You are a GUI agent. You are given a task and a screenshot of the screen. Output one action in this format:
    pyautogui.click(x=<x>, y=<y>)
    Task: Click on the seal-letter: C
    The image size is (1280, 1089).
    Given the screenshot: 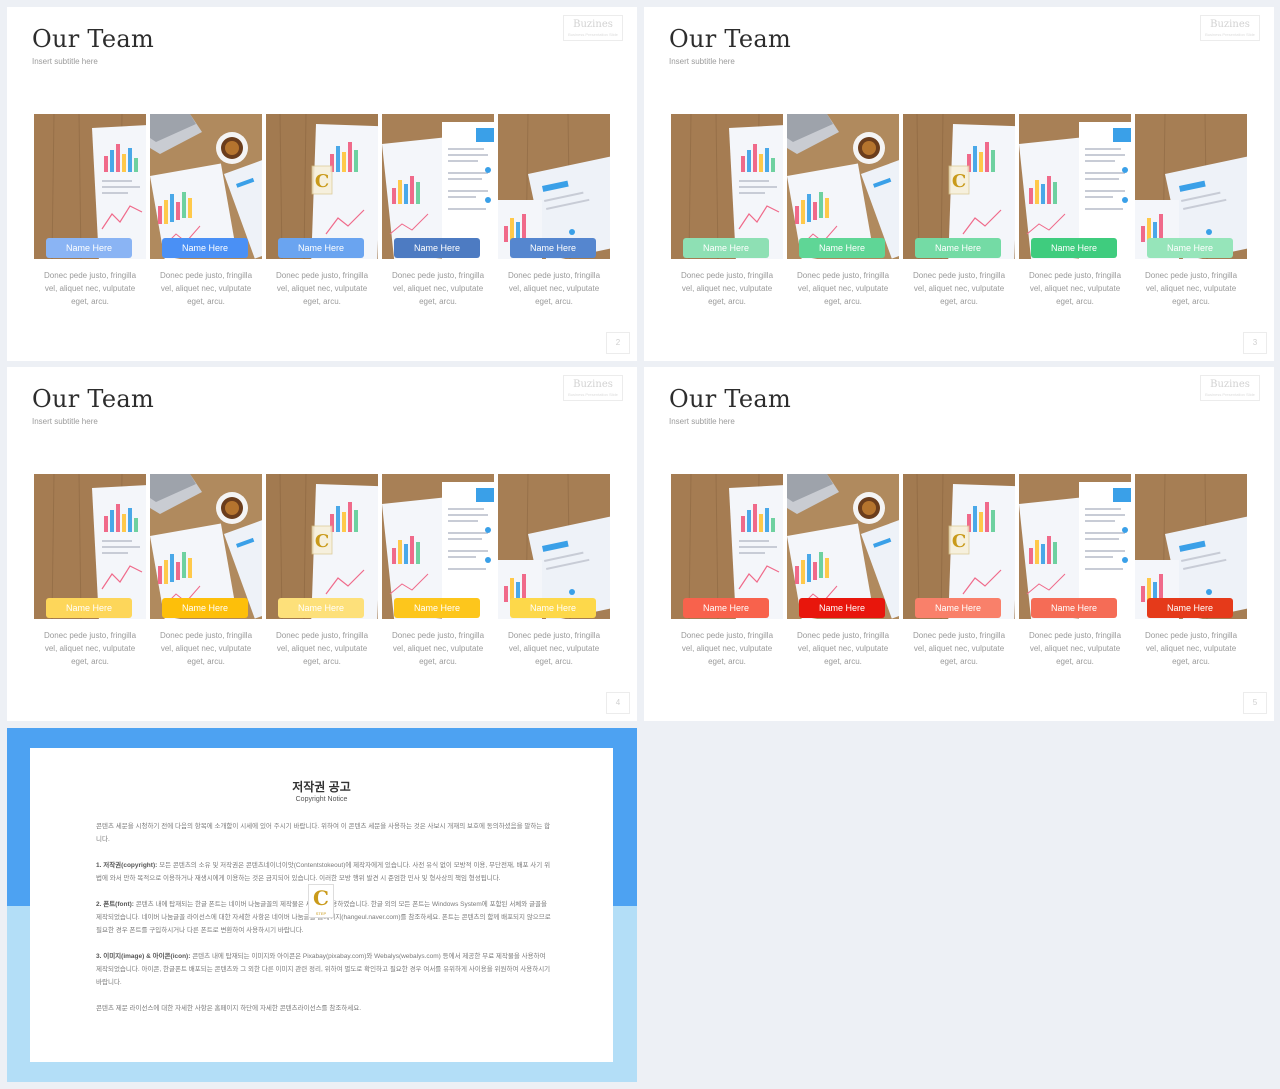 What is the action you would take?
    pyautogui.click(x=321, y=898)
    